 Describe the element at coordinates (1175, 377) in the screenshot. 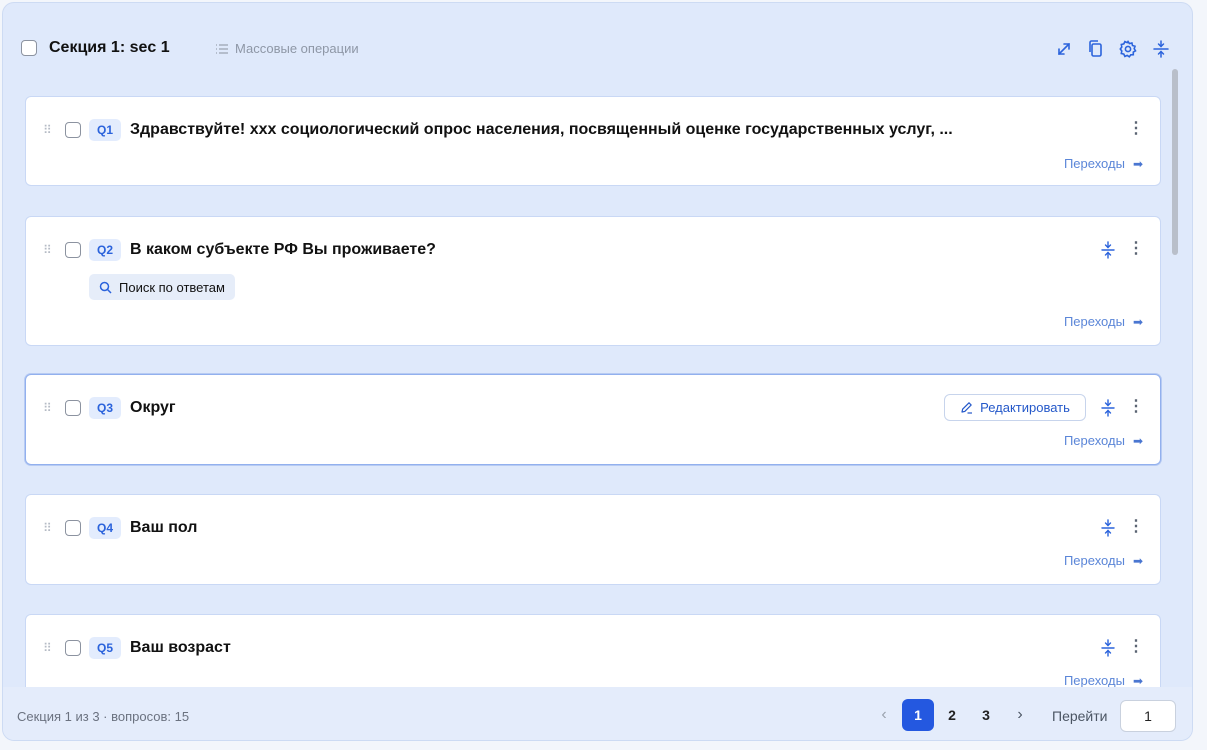

I see `scrollbar` at that location.